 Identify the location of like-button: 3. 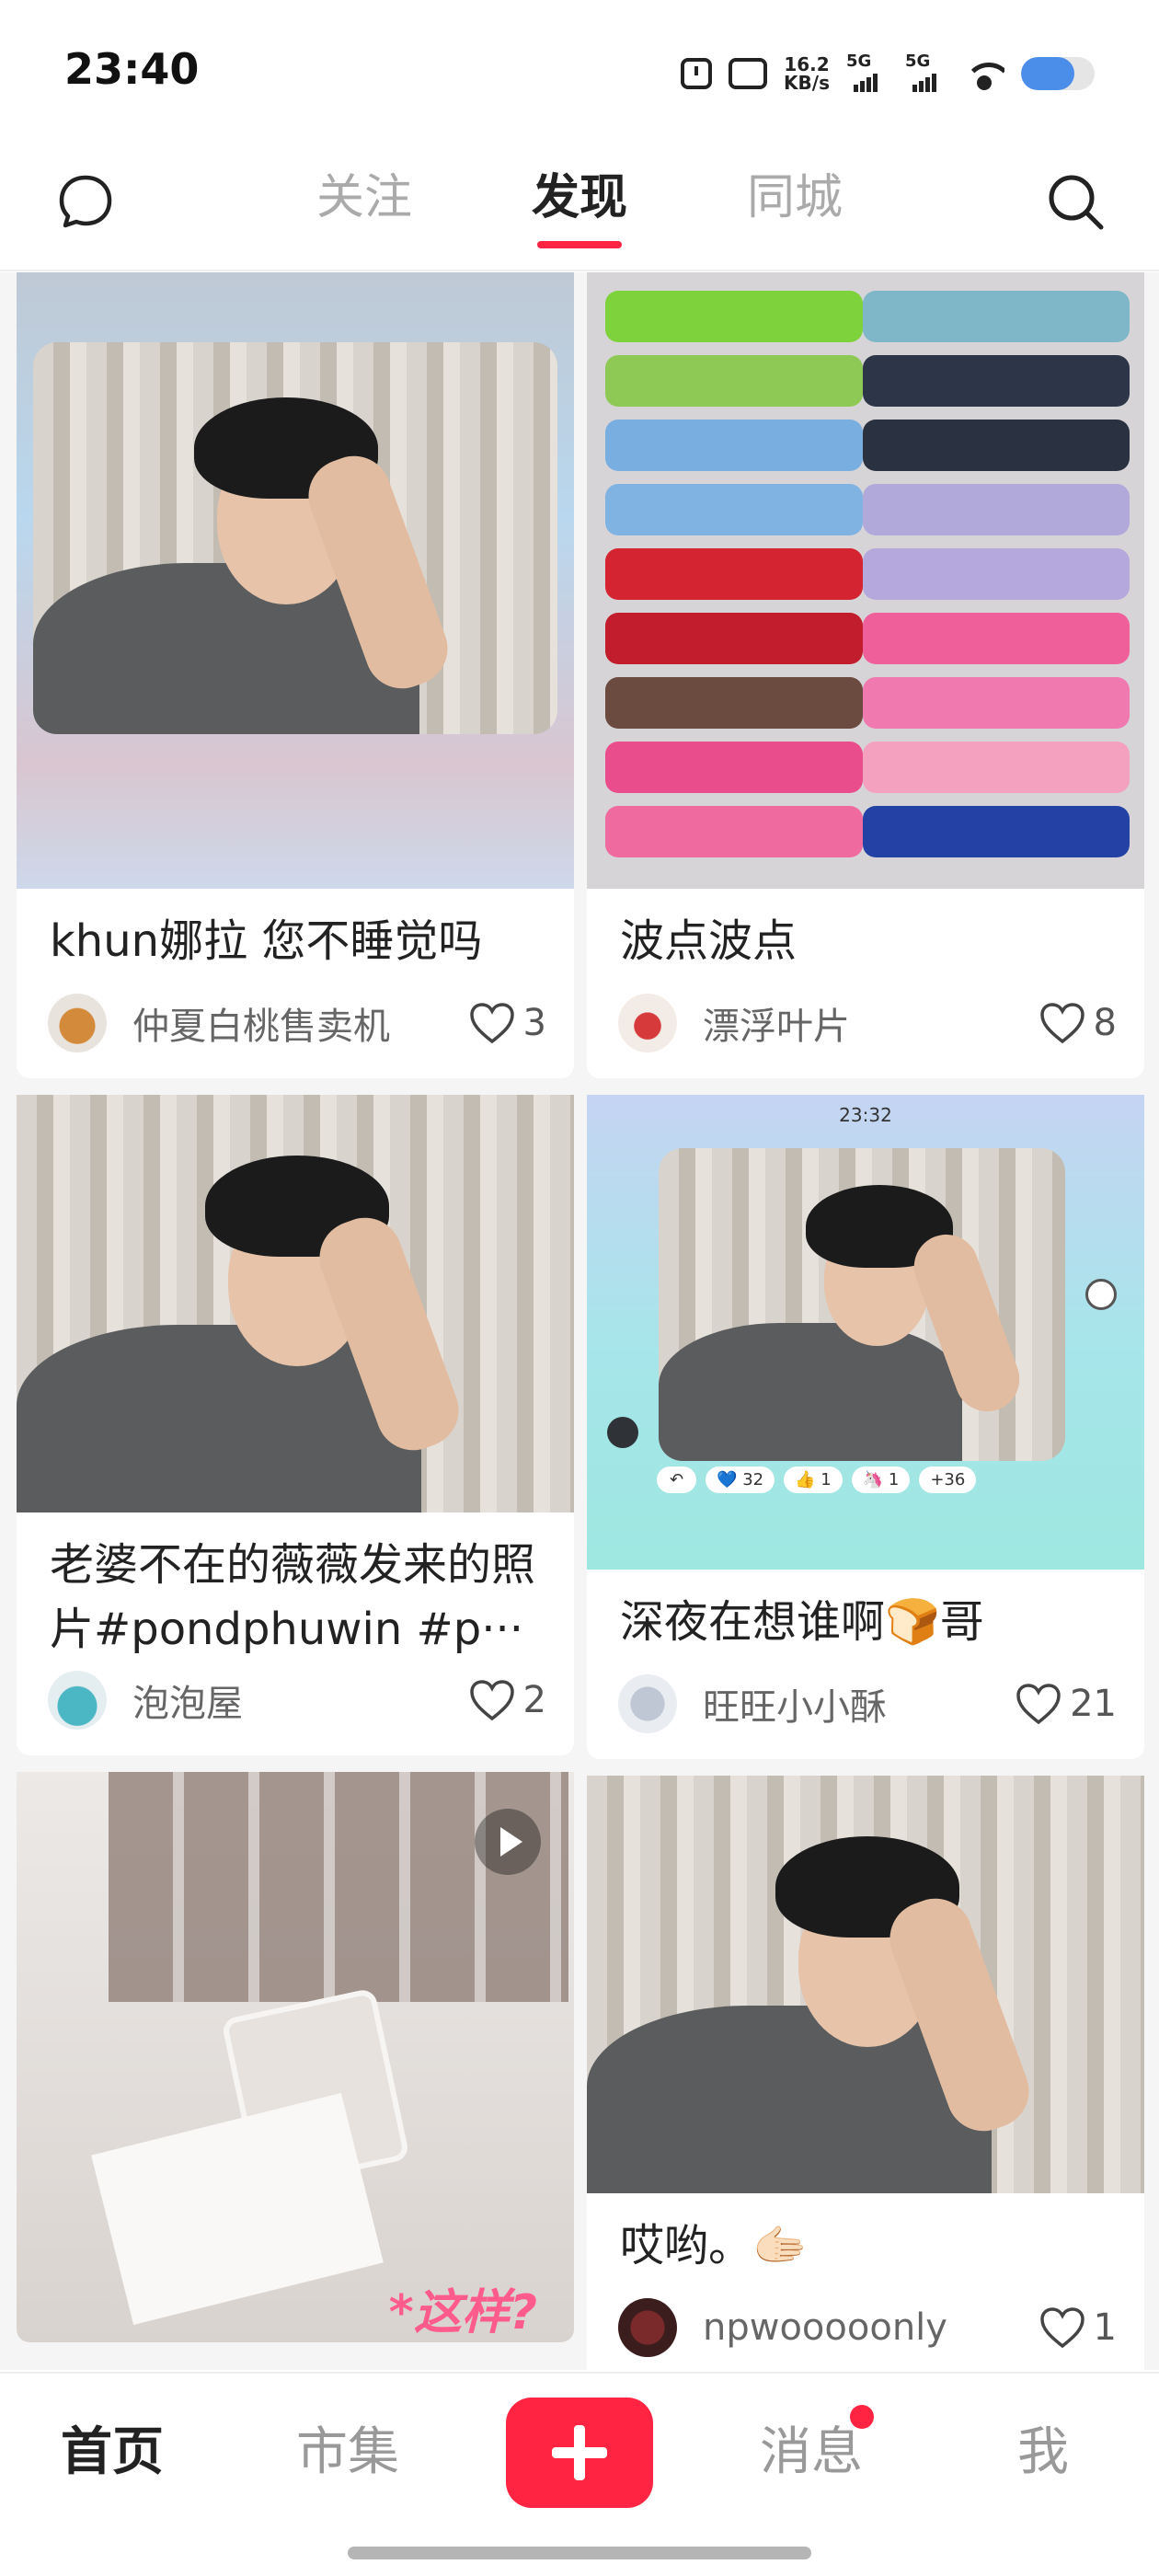
(507, 1023).